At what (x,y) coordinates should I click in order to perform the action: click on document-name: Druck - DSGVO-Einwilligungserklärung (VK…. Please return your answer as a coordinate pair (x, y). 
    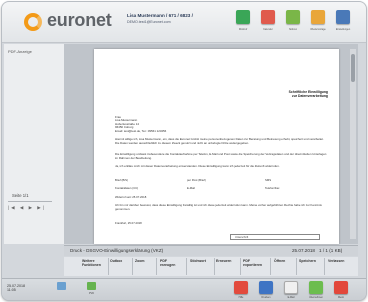
    Looking at the image, I should click on (117, 250).